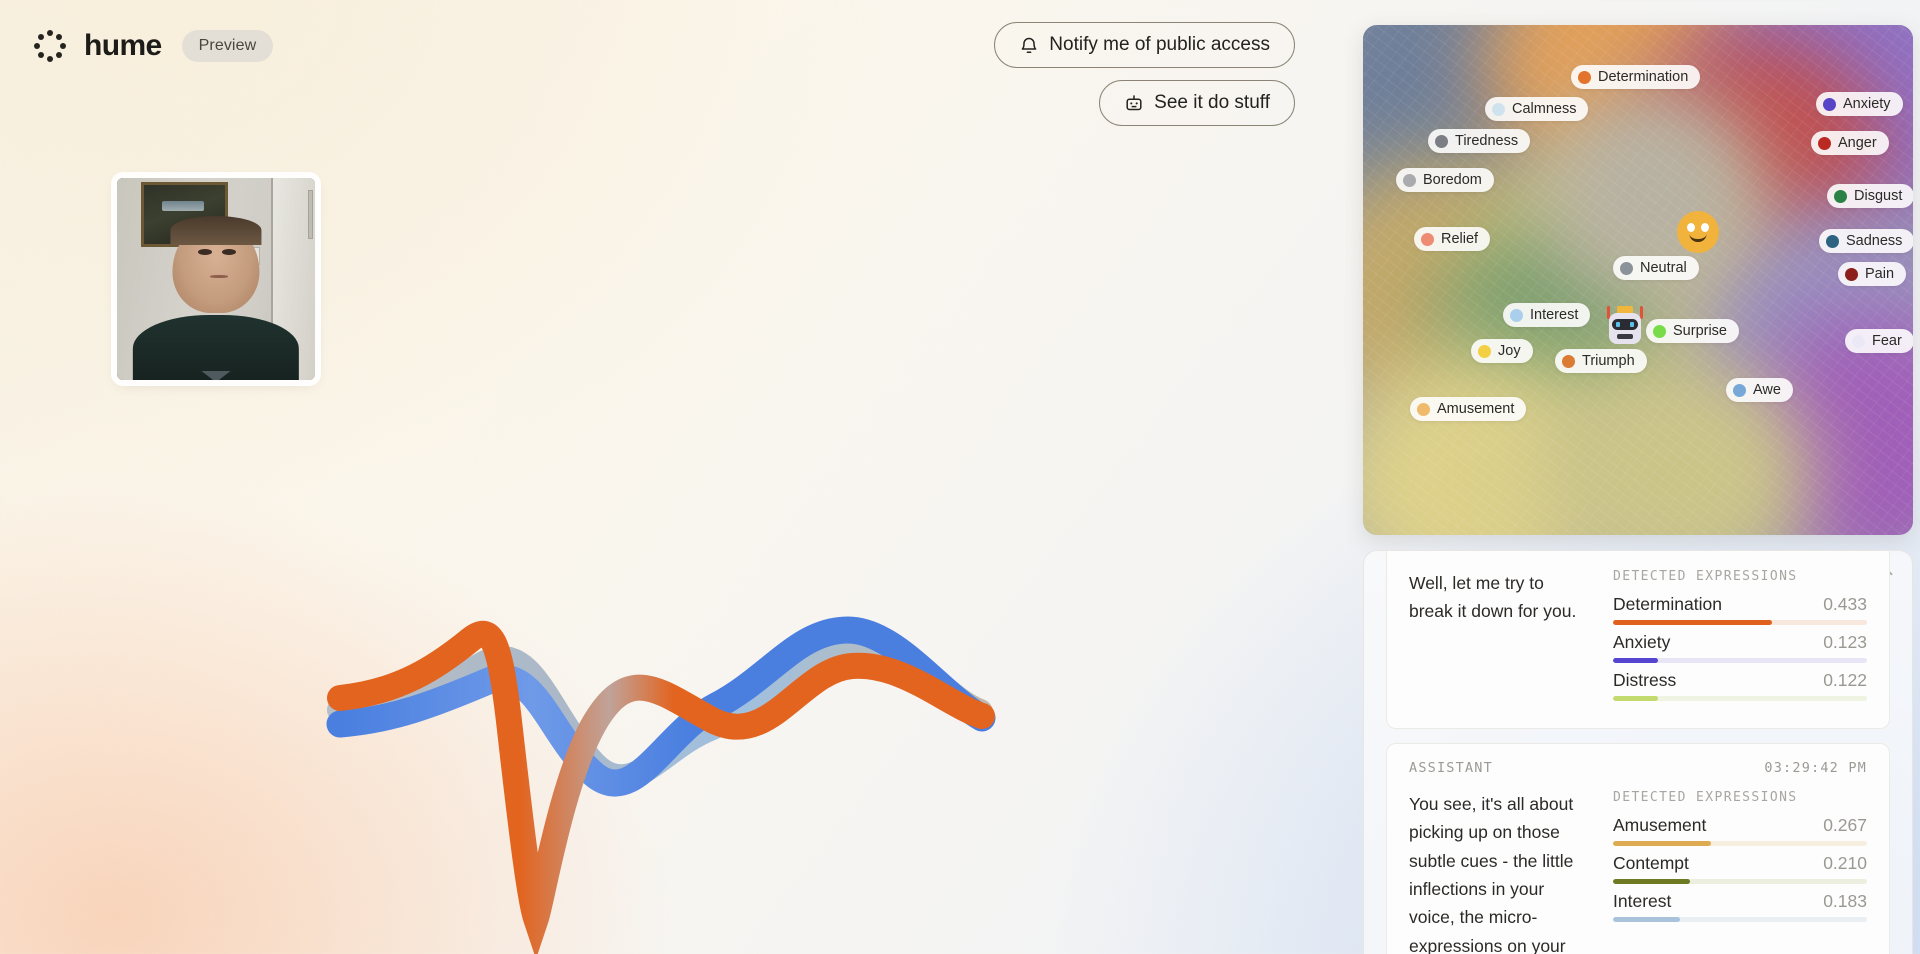 The width and height of the screenshot is (1920, 954). I want to click on notify-public-access-button: Notify me of public access, so click(1144, 45).